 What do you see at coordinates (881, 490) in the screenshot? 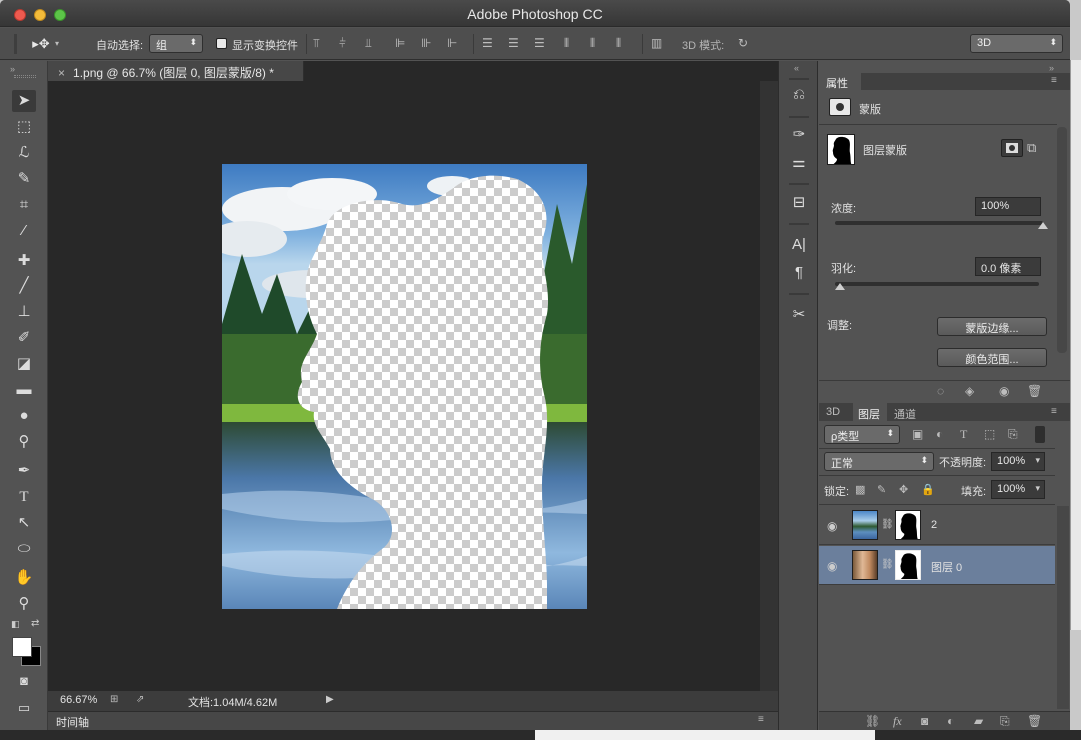
I see `lock-image-icon: ✎` at bounding box center [881, 490].